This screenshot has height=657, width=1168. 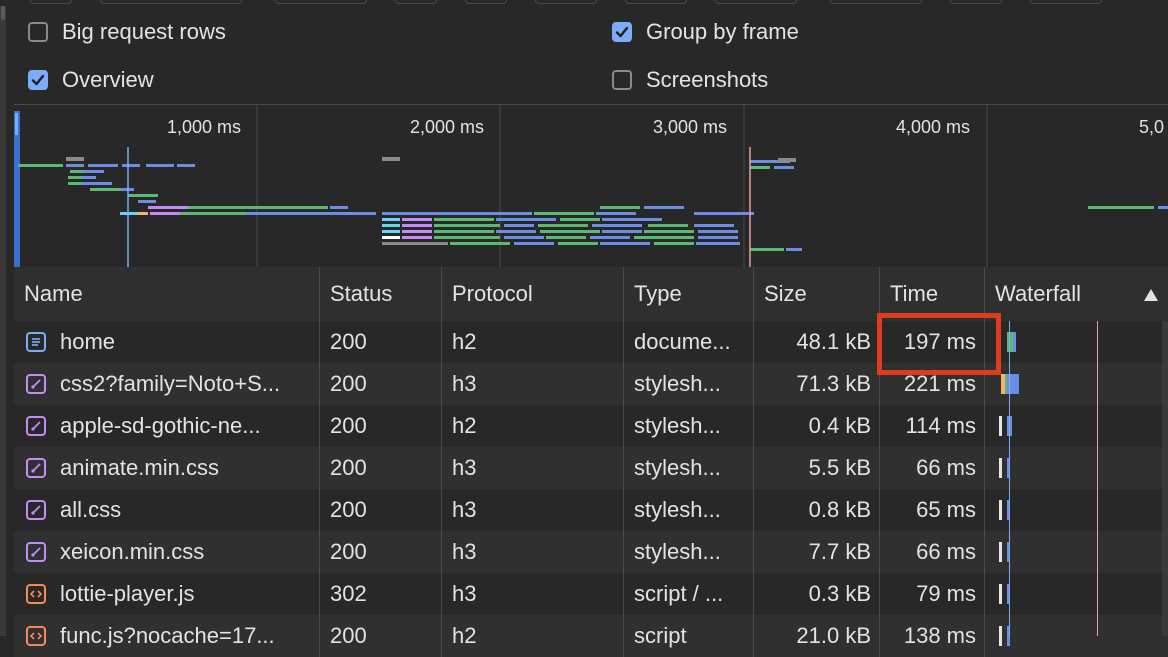 I want to click on name-cell: xeicon.min.css, so click(x=167, y=552).